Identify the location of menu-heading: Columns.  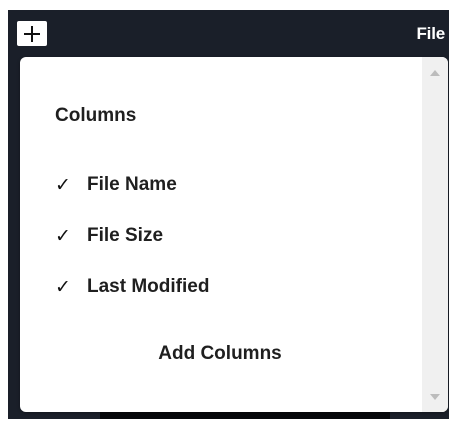
(96, 115).